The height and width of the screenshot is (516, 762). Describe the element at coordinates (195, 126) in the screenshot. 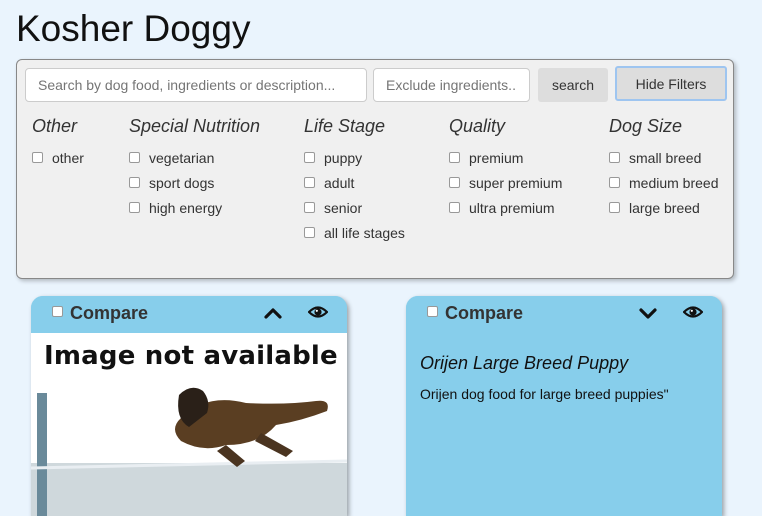

I see `filter-group-title: Special Nutrition` at that location.